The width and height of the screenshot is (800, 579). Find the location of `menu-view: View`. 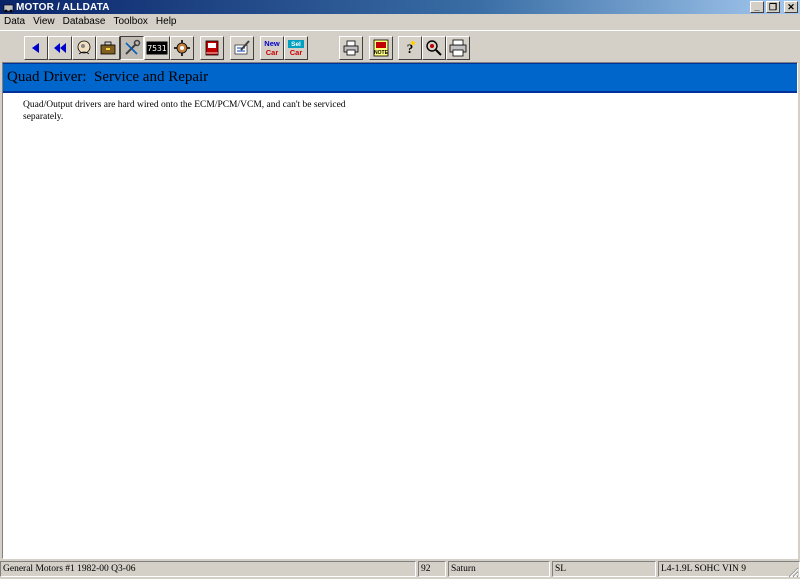

menu-view: View is located at coordinates (44, 22).